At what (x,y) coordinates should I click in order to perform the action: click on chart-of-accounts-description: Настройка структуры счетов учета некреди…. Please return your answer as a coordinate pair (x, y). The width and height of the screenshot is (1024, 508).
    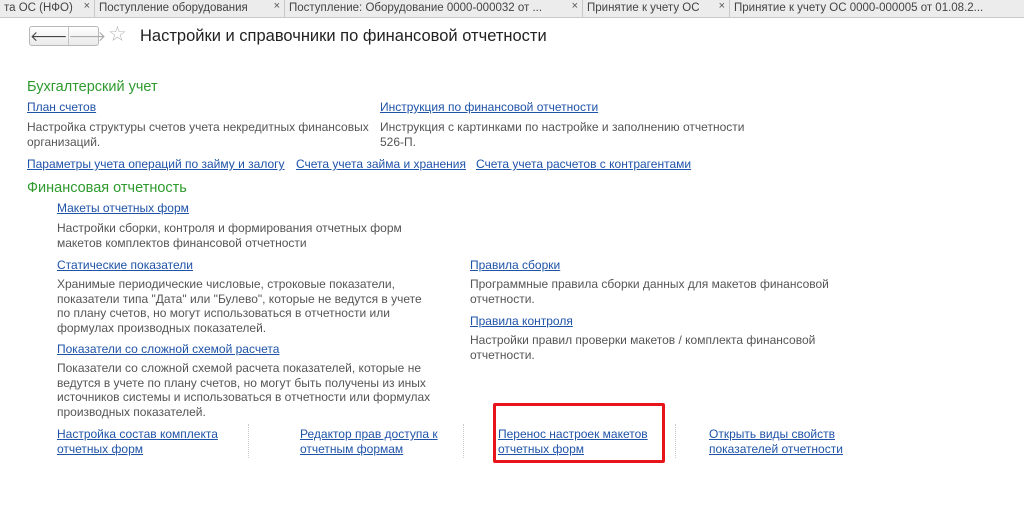
    Looking at the image, I should click on (198, 134).